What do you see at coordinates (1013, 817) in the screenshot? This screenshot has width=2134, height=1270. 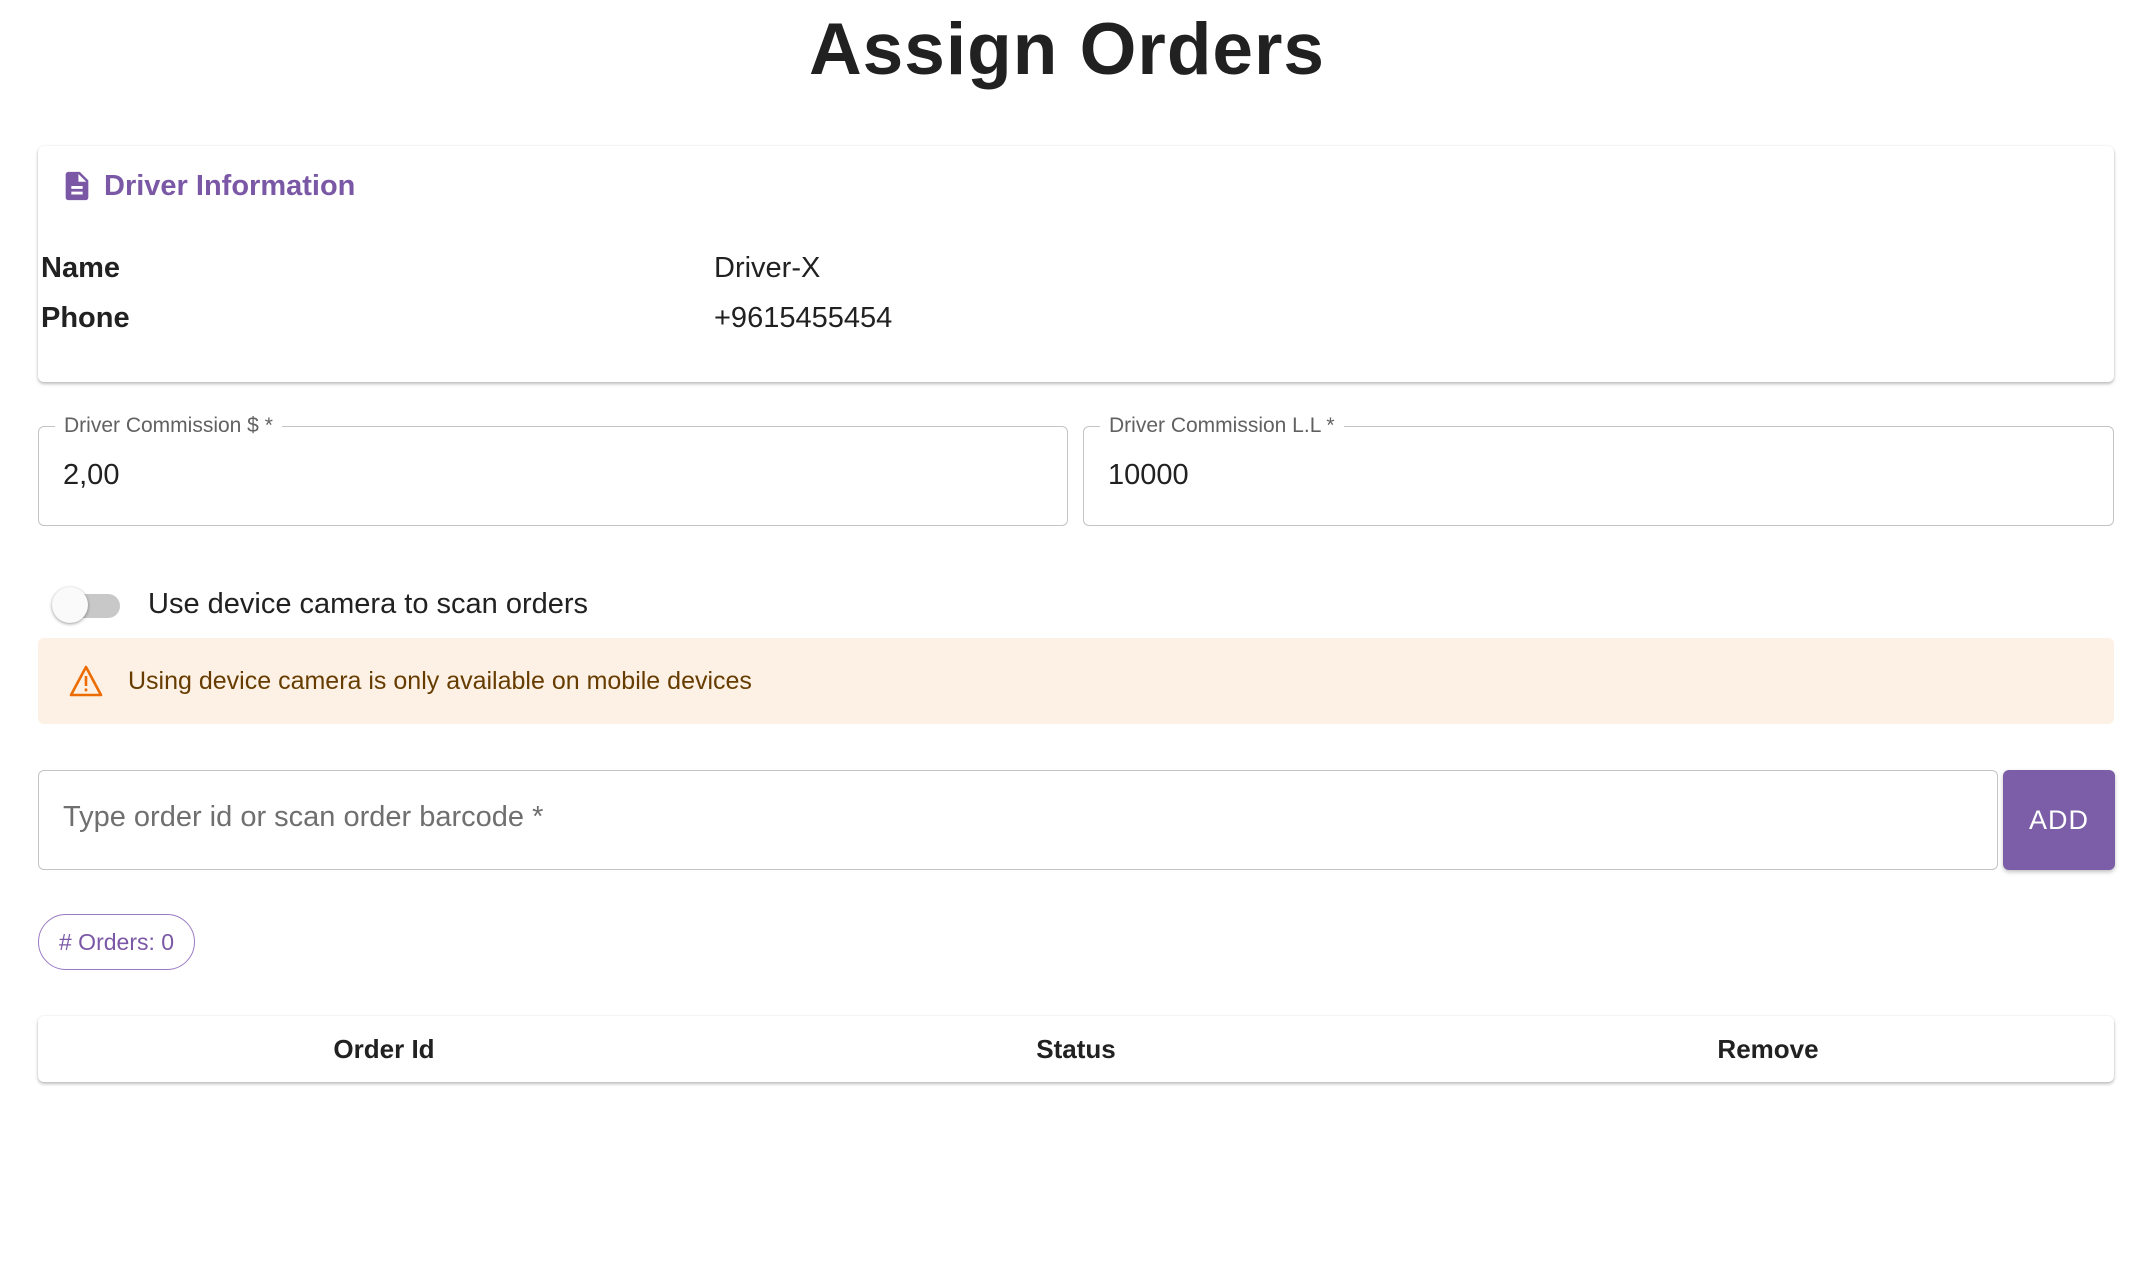 I see `order-id-input` at bounding box center [1013, 817].